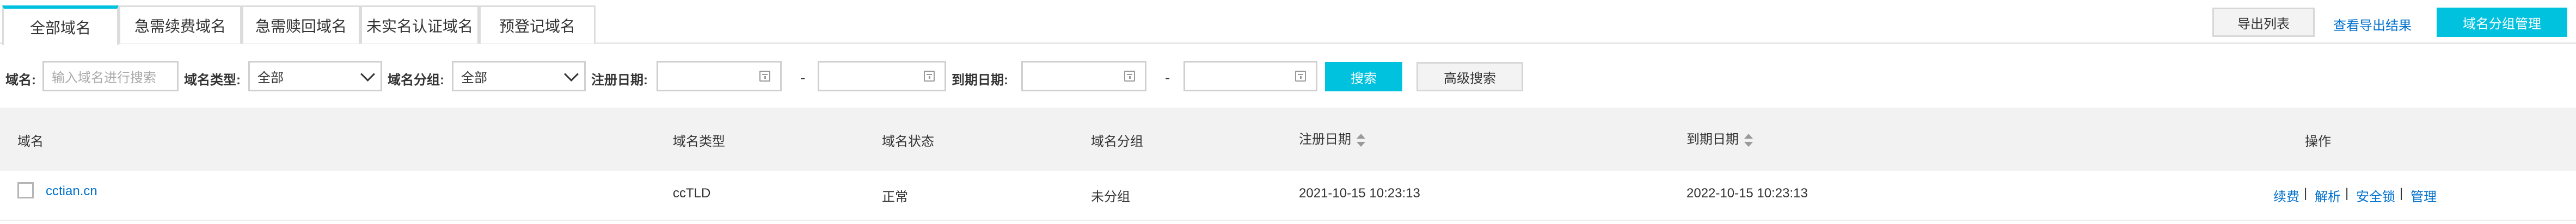  Describe the element at coordinates (908, 141) in the screenshot. I see `column-header-status: 域名状态` at that location.